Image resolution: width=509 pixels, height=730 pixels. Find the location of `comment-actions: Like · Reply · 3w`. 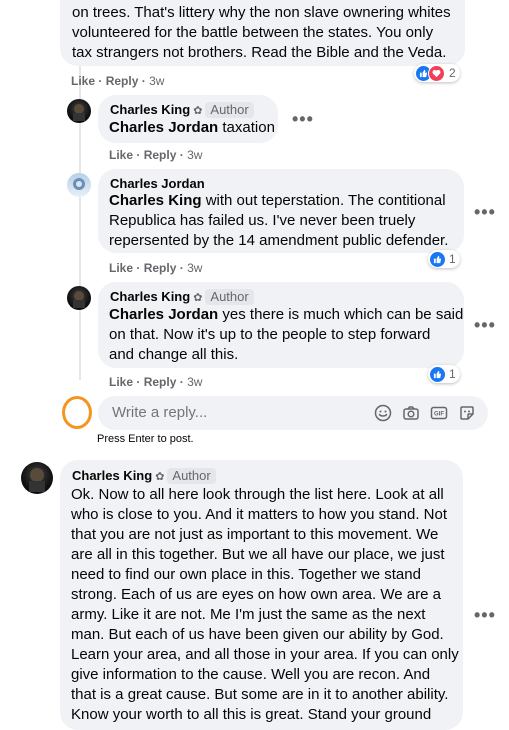

comment-actions: Like · Reply · 3w is located at coordinates (118, 81).